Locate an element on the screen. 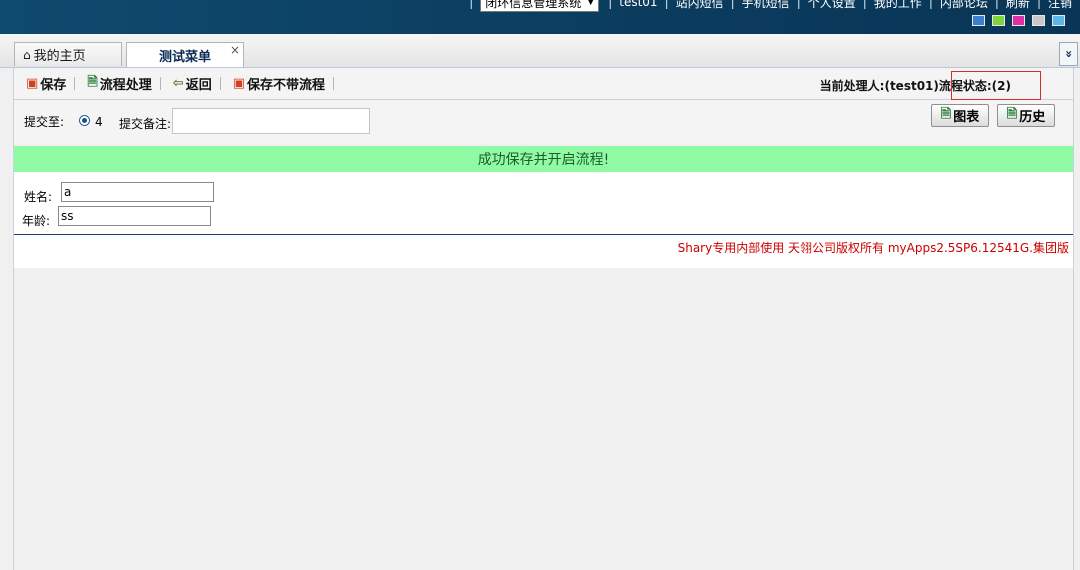 This screenshot has width=1080, height=570. submit-row: 提交至: 4 提交备注: 🗎 图表 🗎 历史 is located at coordinates (543, 122).